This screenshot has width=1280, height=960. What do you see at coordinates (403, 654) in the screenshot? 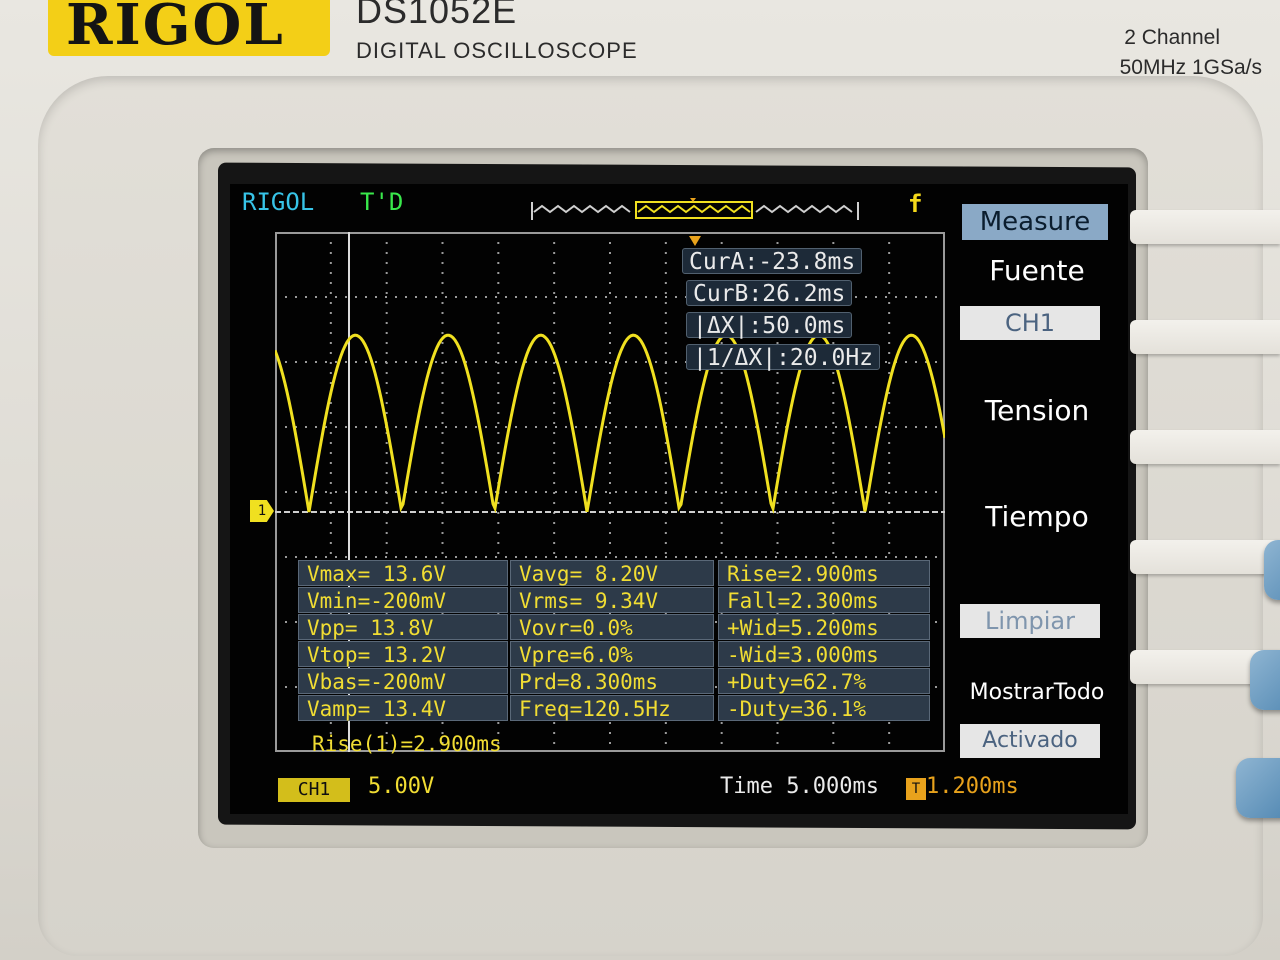
I see `measurement-value: Vtop= 13.2V` at bounding box center [403, 654].